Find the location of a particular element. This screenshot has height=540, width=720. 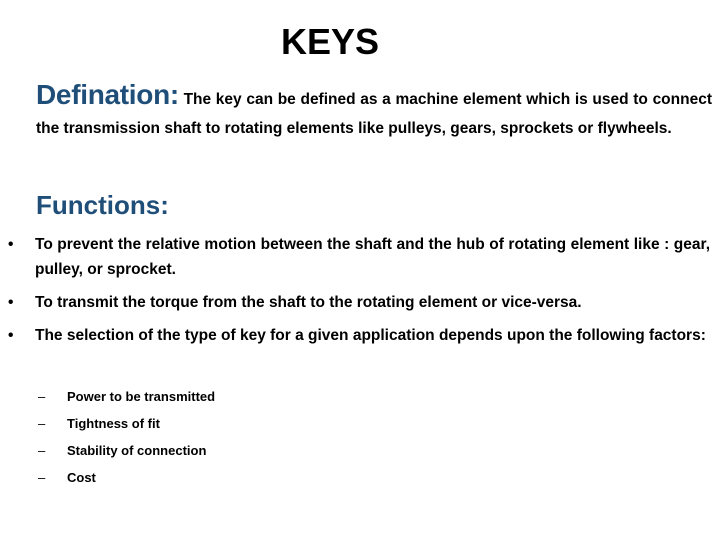

factor-item: – Tightness of fit is located at coordinates (126, 423).